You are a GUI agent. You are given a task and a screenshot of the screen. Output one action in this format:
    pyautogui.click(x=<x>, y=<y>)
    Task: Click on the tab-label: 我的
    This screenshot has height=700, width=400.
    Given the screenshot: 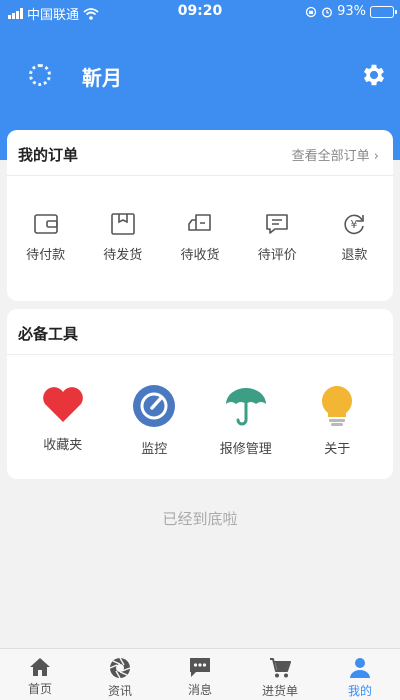 What is the action you would take?
    pyautogui.click(x=359, y=691)
    